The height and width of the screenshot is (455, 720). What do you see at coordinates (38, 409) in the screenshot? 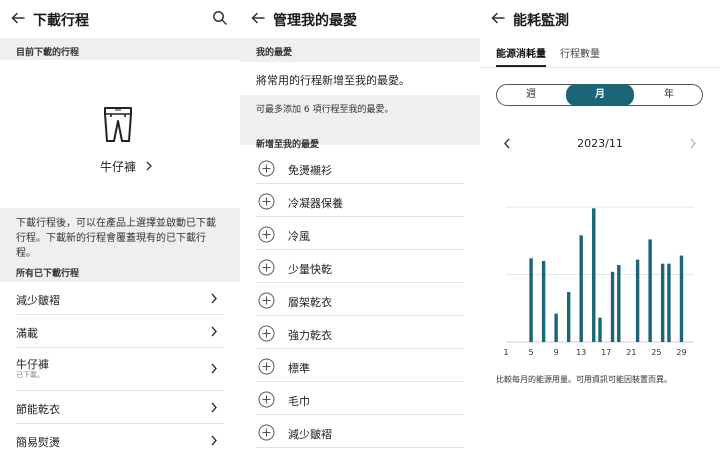
I see `list-item-label: 節能乾衣` at bounding box center [38, 409].